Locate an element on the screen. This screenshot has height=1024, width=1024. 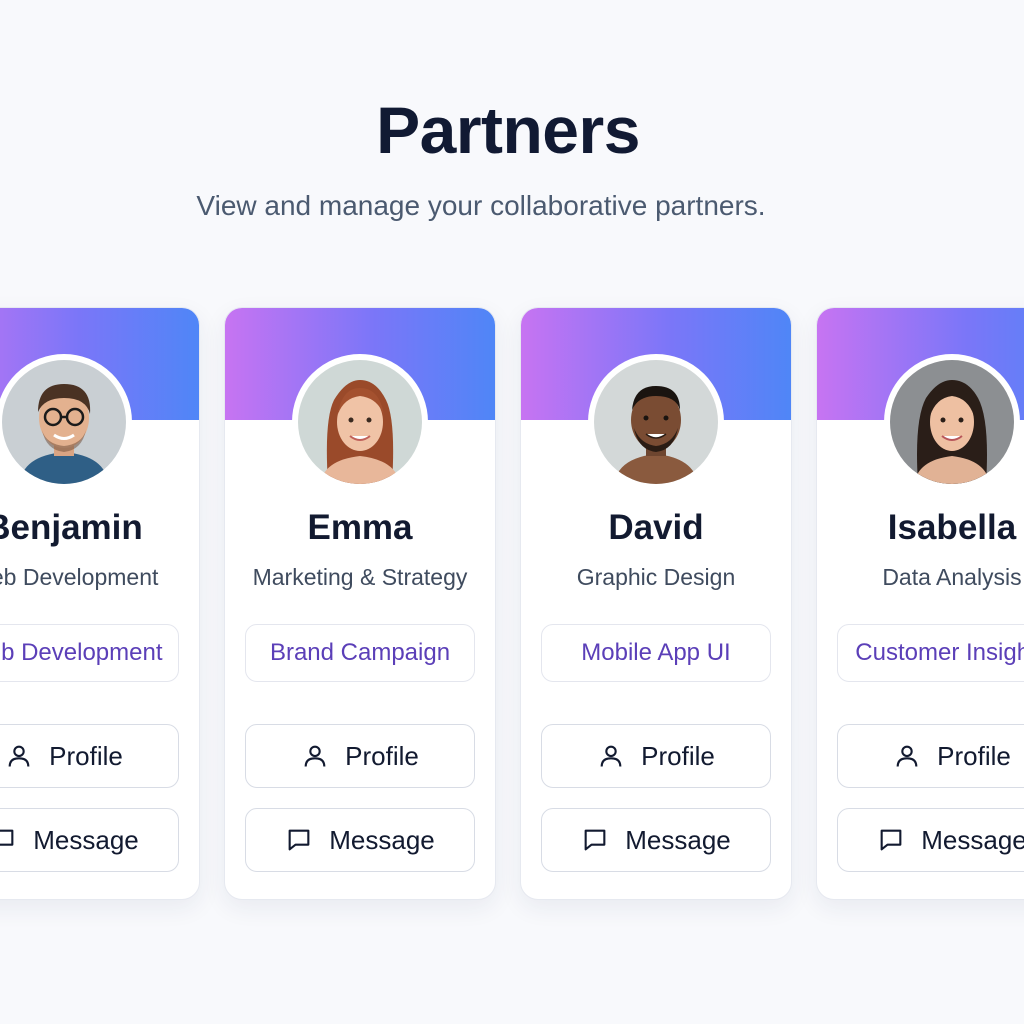
partner-name: Emma is located at coordinates (360, 527).